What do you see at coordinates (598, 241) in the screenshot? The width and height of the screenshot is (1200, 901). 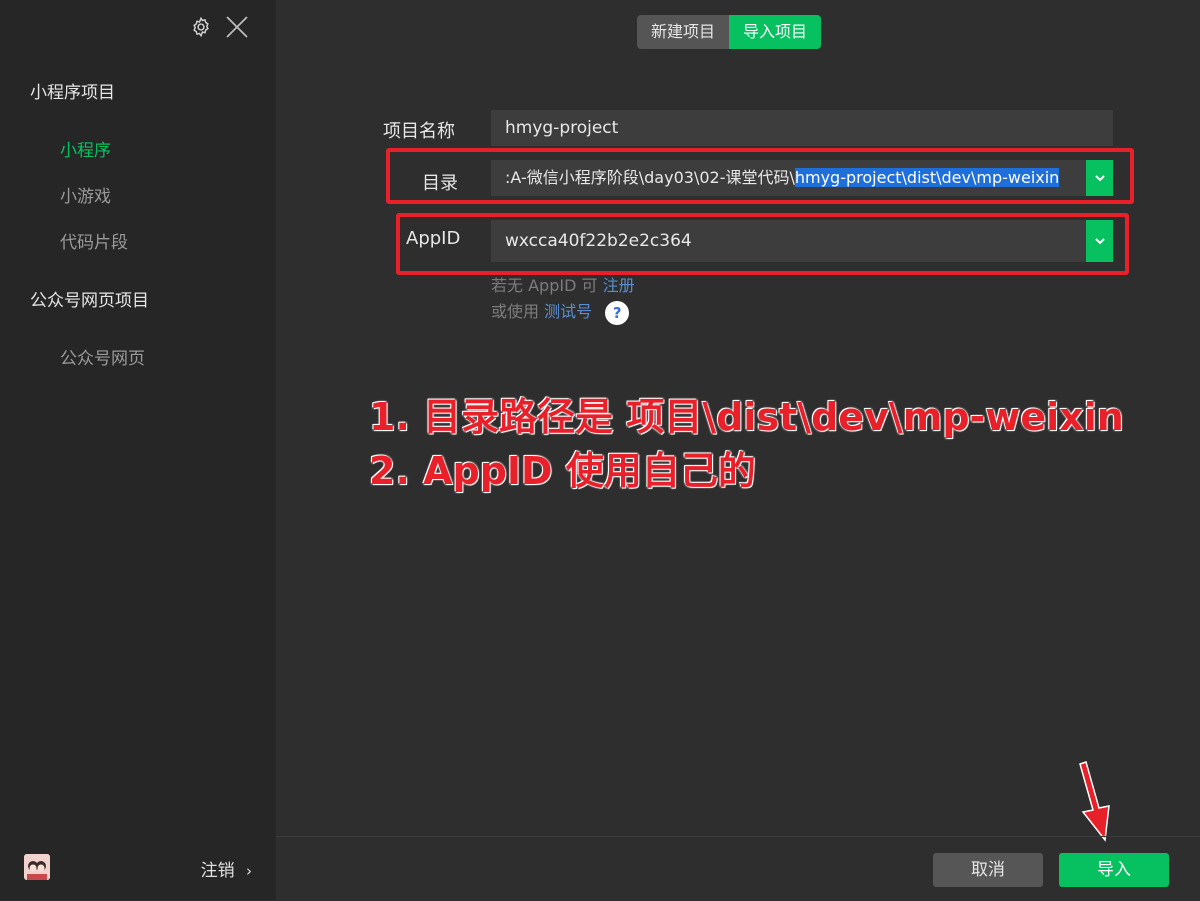 I see `appid-value: wxcca40f22b2e2c364` at bounding box center [598, 241].